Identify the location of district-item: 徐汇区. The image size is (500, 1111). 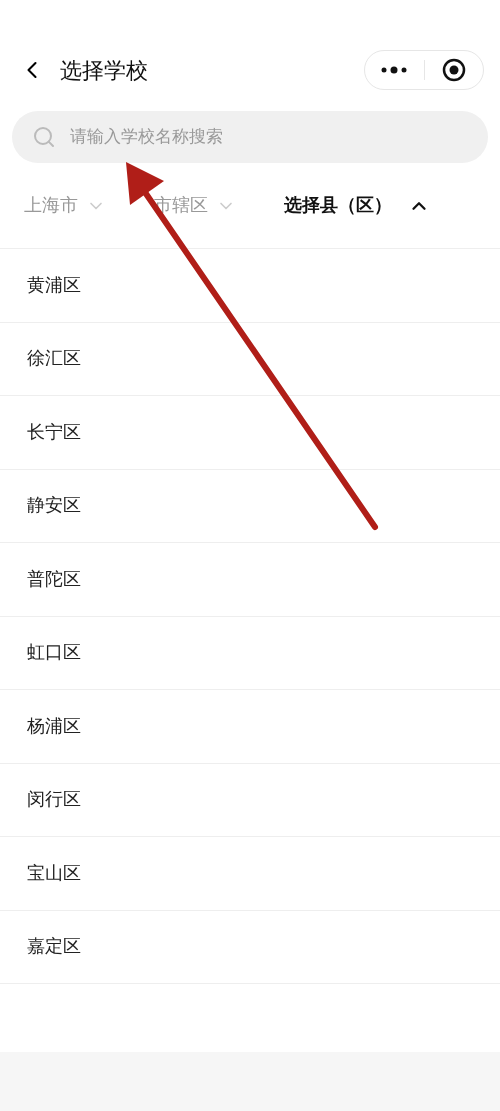
(54, 359).